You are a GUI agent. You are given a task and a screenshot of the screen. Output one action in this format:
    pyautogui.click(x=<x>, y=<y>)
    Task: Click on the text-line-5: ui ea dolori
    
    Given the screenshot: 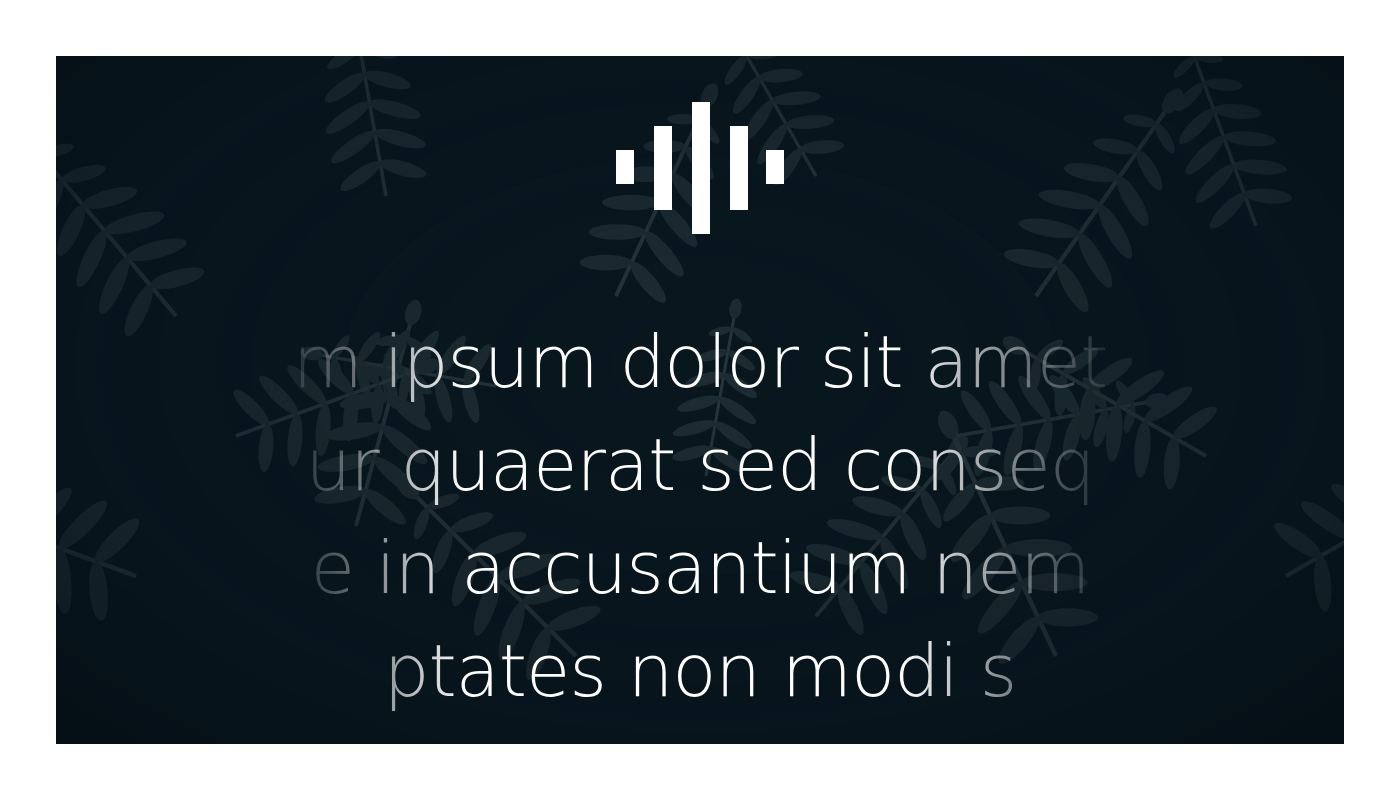 What is the action you would take?
    pyautogui.click(x=700, y=733)
    